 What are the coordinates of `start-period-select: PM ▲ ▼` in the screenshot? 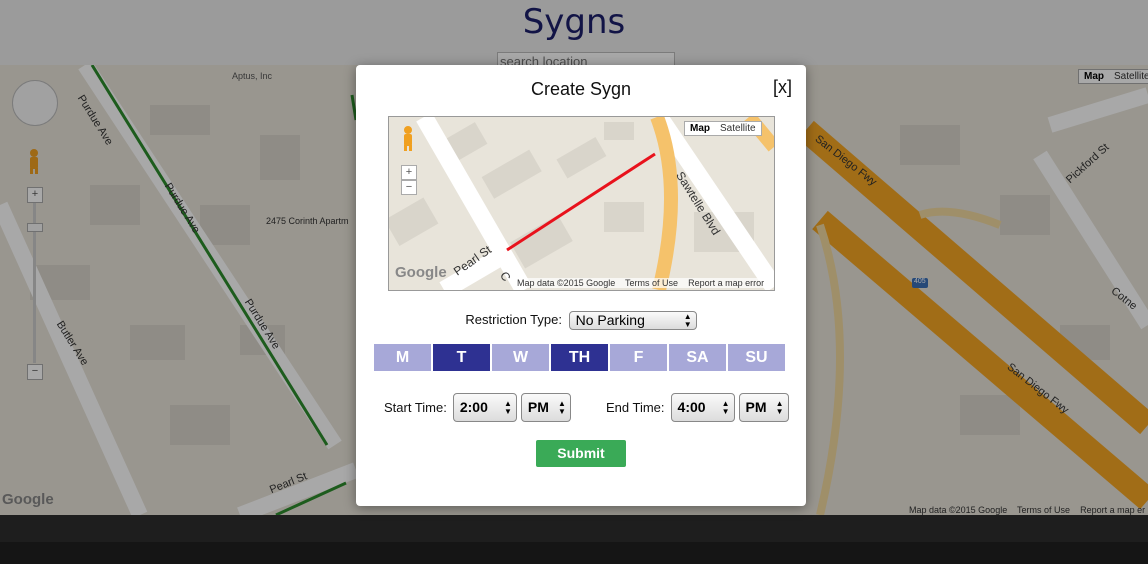 It's located at (545, 407).